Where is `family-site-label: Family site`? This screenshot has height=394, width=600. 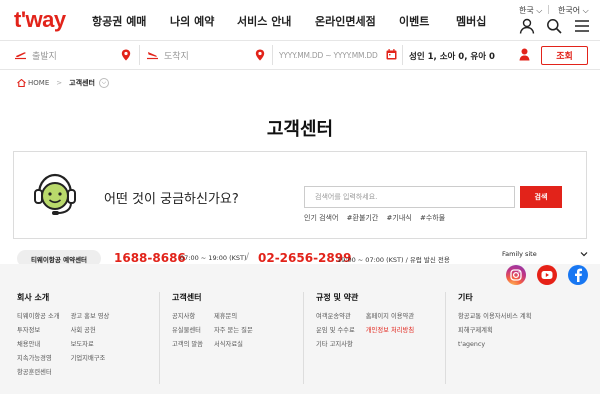 family-site-label: Family site is located at coordinates (519, 254).